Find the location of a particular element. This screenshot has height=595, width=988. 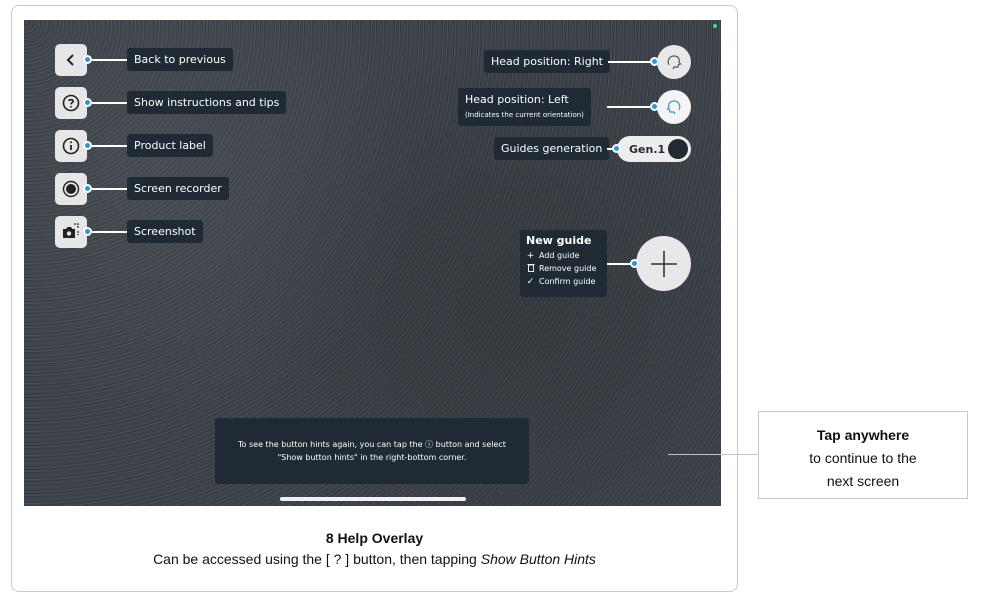

menu-item-confirm-guide: ✓ Confirm guide is located at coordinates (563, 281).